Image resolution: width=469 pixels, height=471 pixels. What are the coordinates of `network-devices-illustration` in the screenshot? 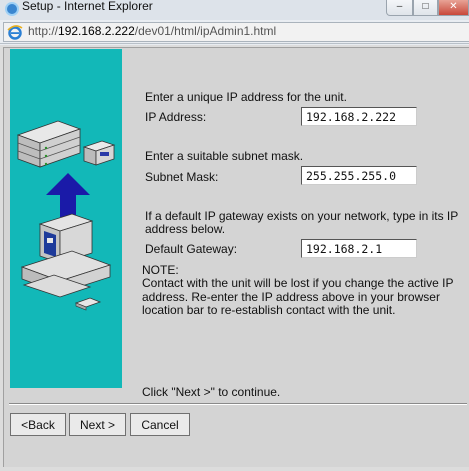 It's located at (66, 215).